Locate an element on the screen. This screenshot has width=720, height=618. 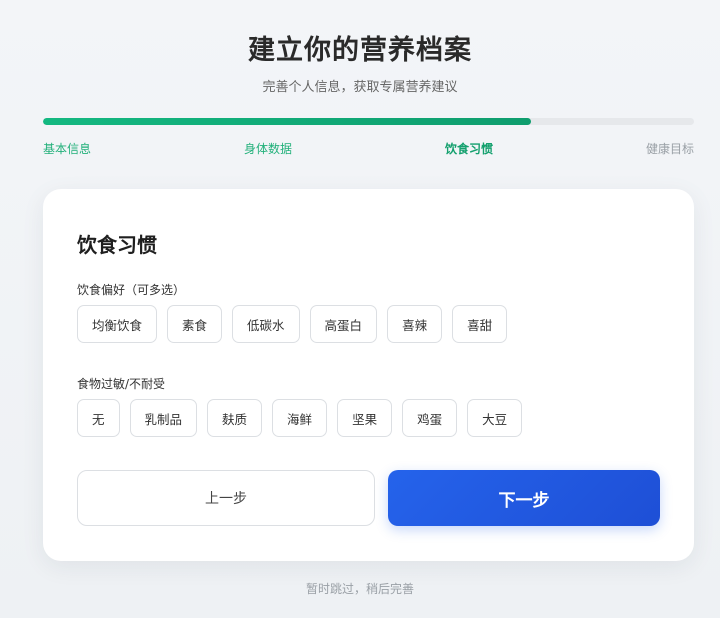
allergy-option: 麸质 is located at coordinates (235, 418).